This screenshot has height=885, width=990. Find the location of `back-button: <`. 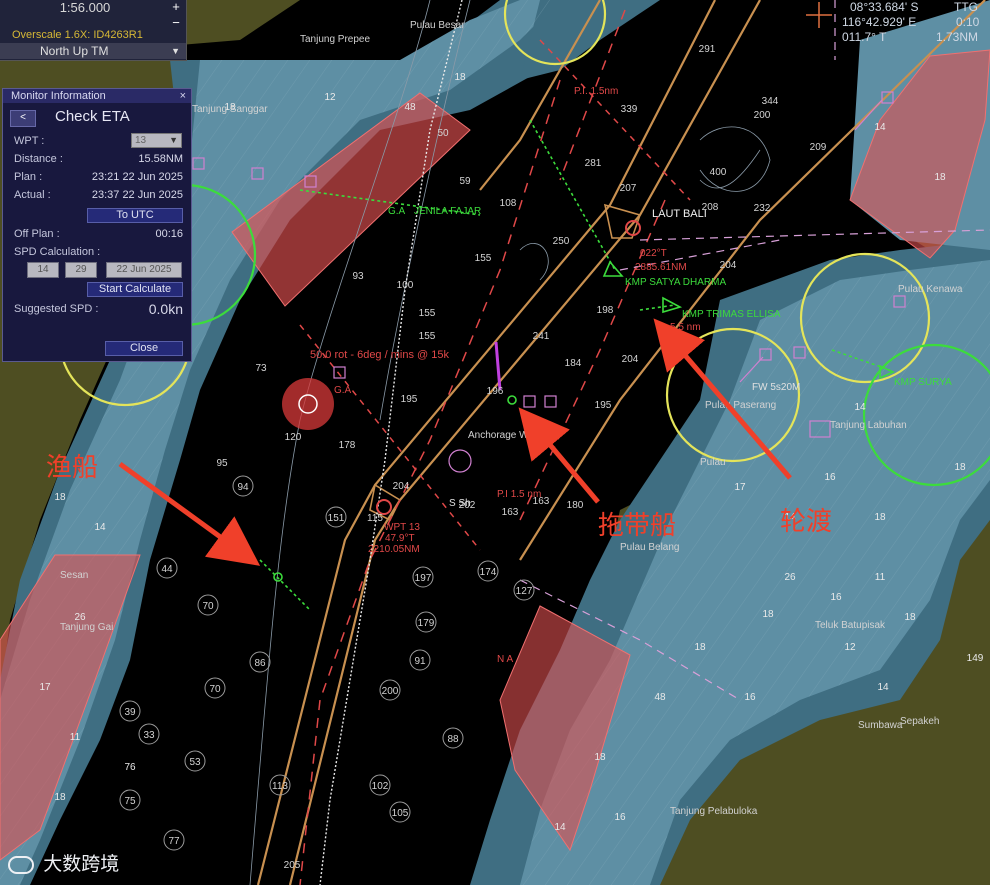

back-button: < is located at coordinates (23, 118).